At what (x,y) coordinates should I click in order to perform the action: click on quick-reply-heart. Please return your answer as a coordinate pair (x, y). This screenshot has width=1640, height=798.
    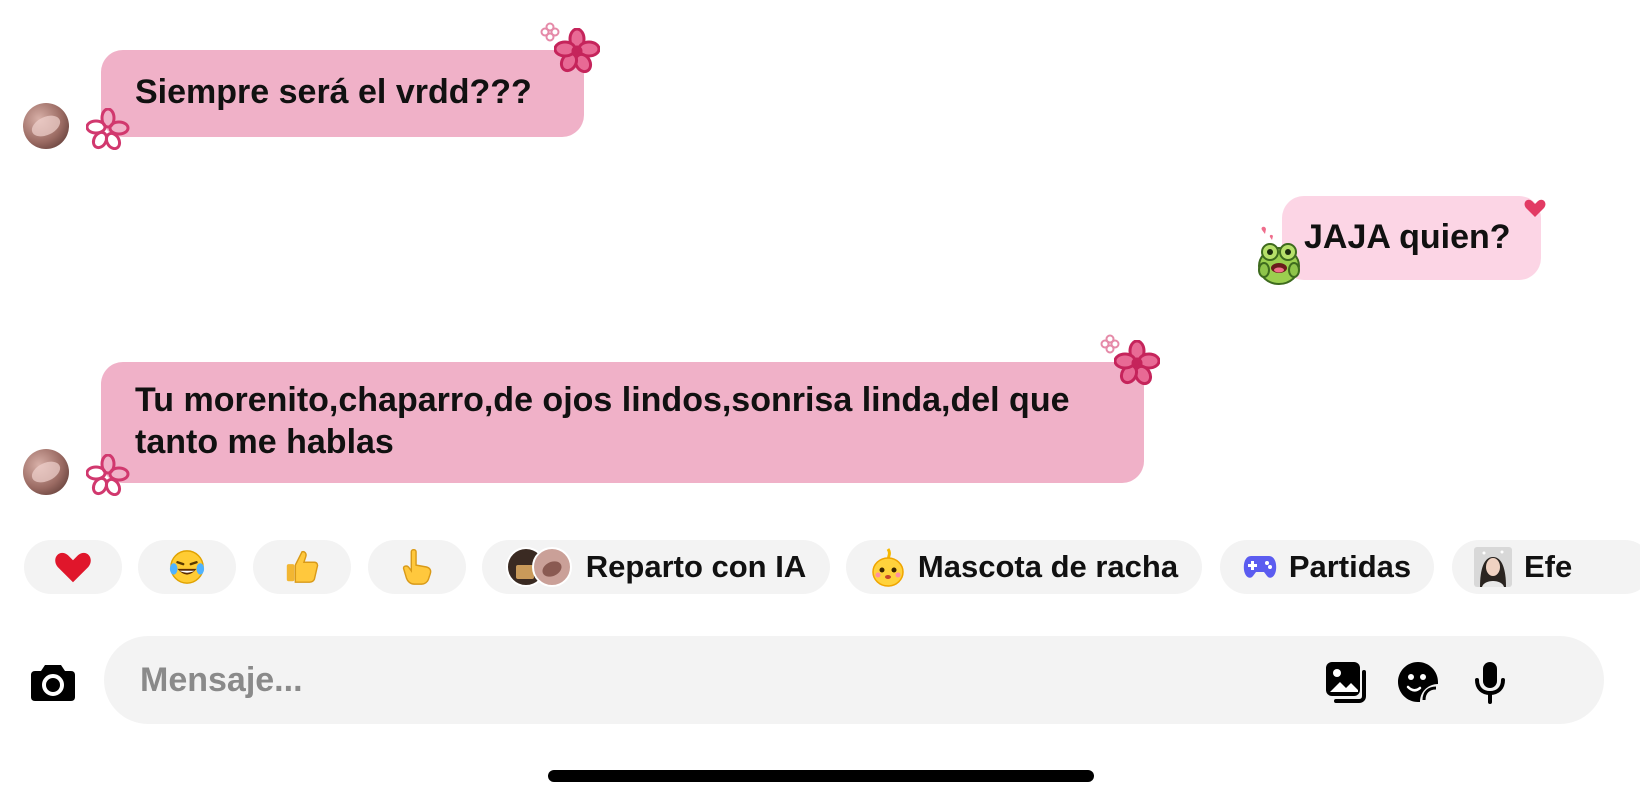
    Looking at the image, I should click on (73, 567).